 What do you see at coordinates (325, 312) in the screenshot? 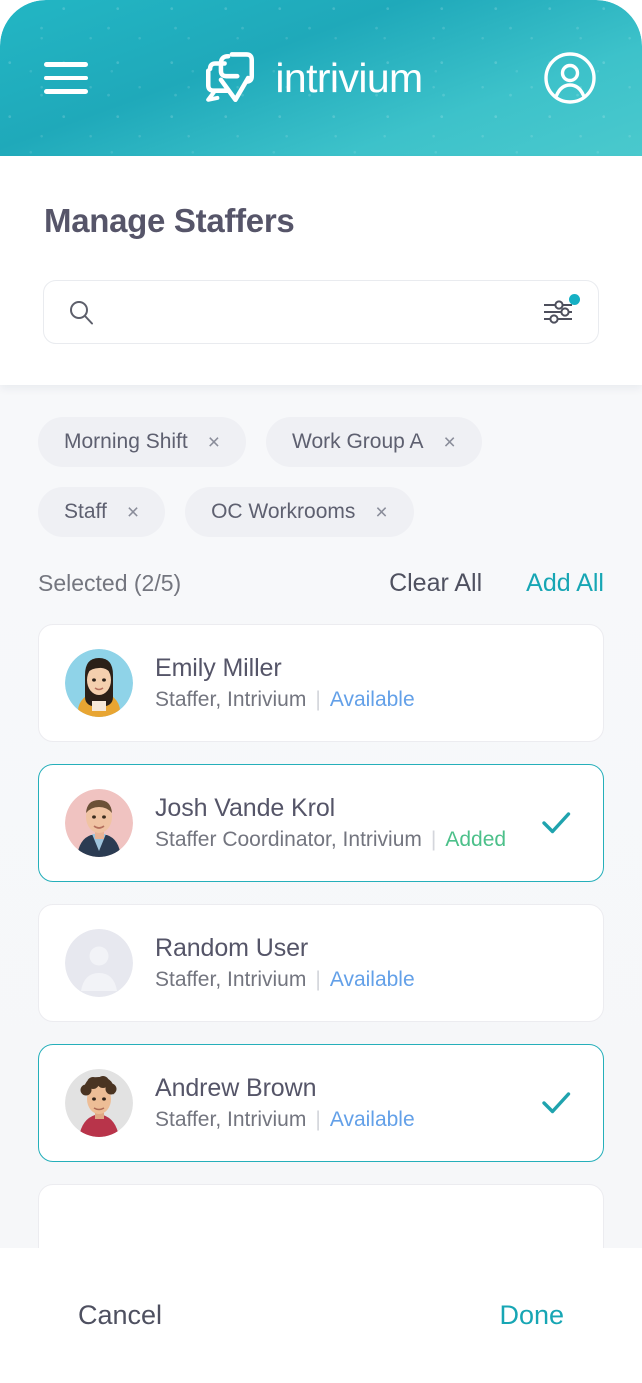
I see `search-input` at bounding box center [325, 312].